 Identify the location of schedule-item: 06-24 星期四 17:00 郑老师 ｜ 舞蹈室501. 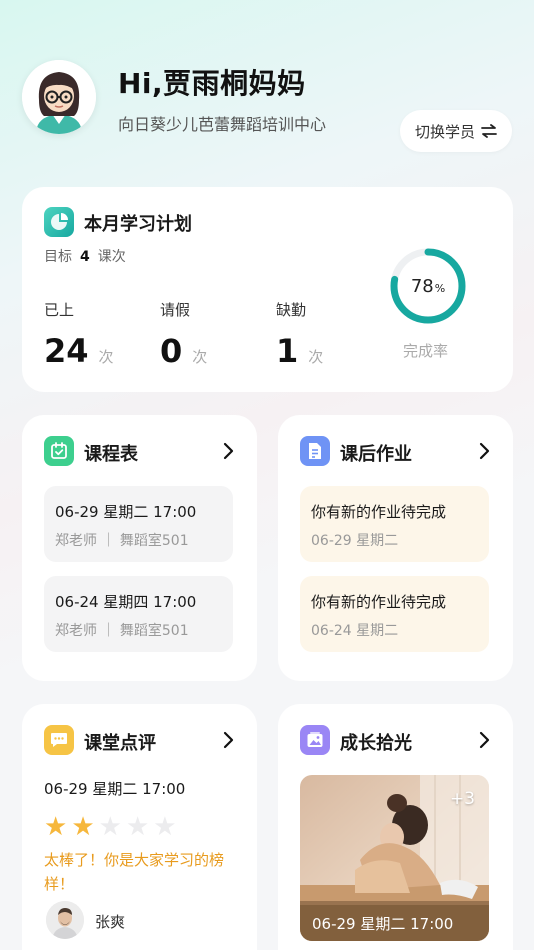
(138, 614).